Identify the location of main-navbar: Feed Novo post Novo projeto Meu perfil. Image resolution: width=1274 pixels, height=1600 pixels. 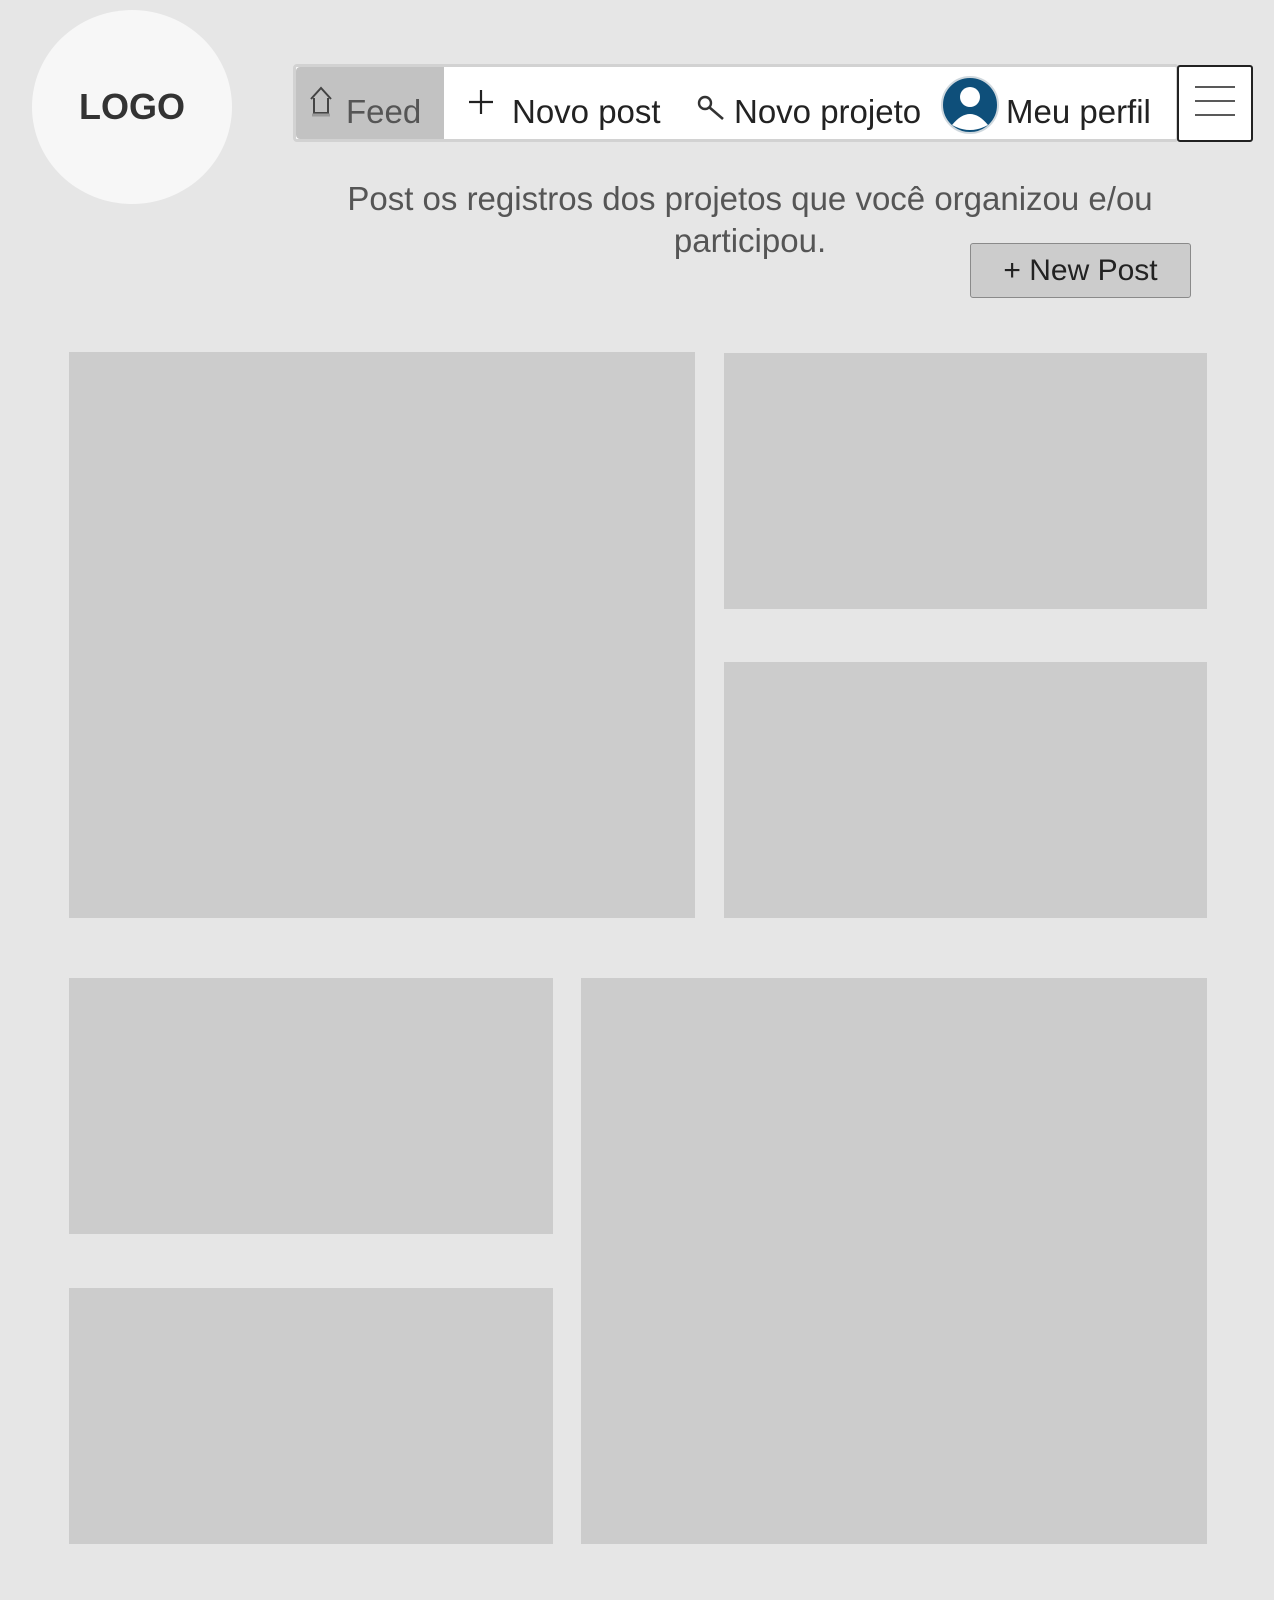
(736, 103).